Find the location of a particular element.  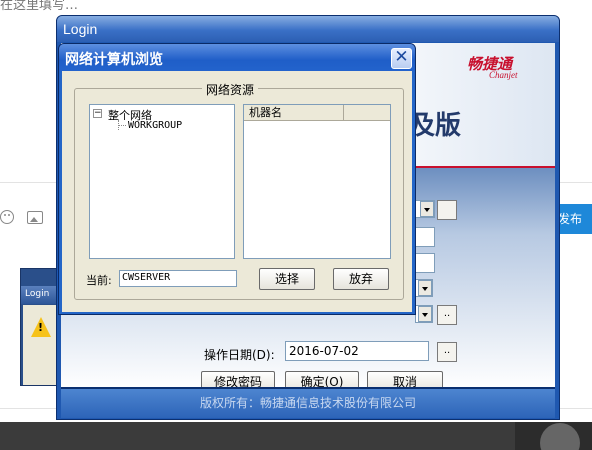

server-dropdown-button is located at coordinates (427, 209).